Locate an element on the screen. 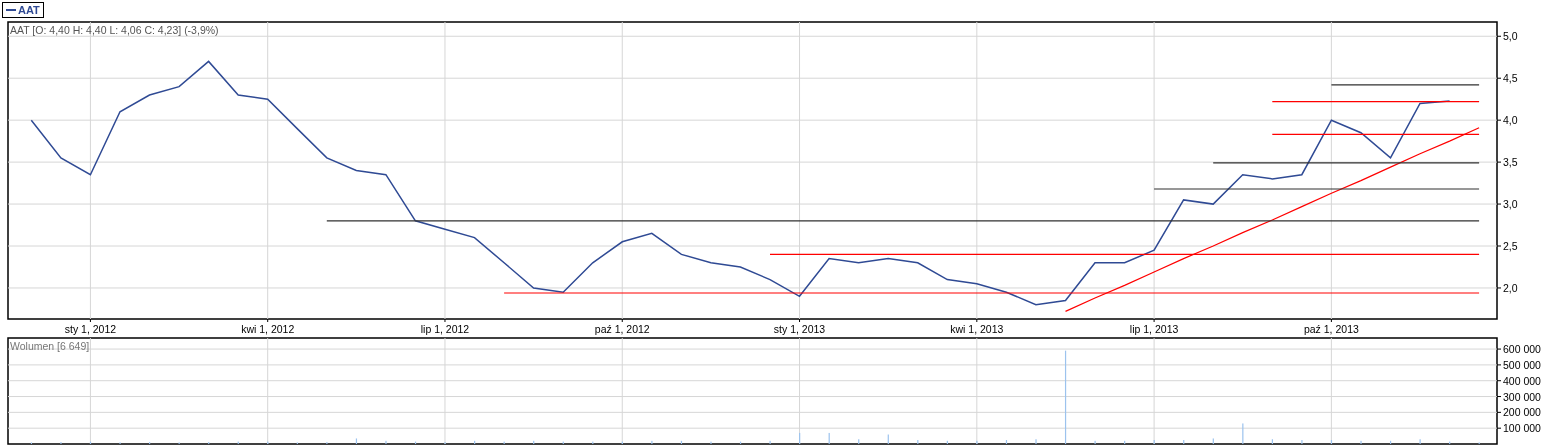  axis-label: 4,5 is located at coordinates (1510, 78).